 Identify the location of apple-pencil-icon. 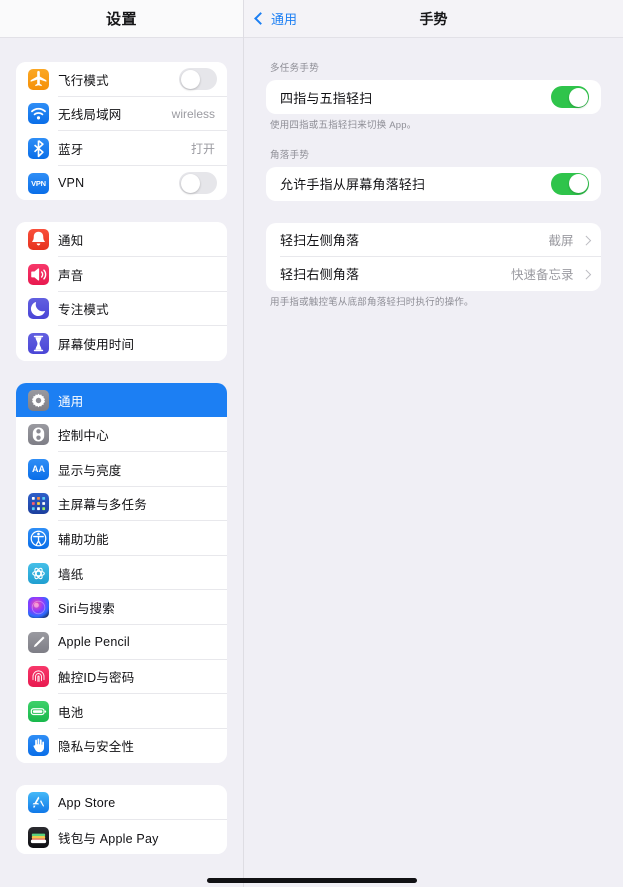
(38, 642).